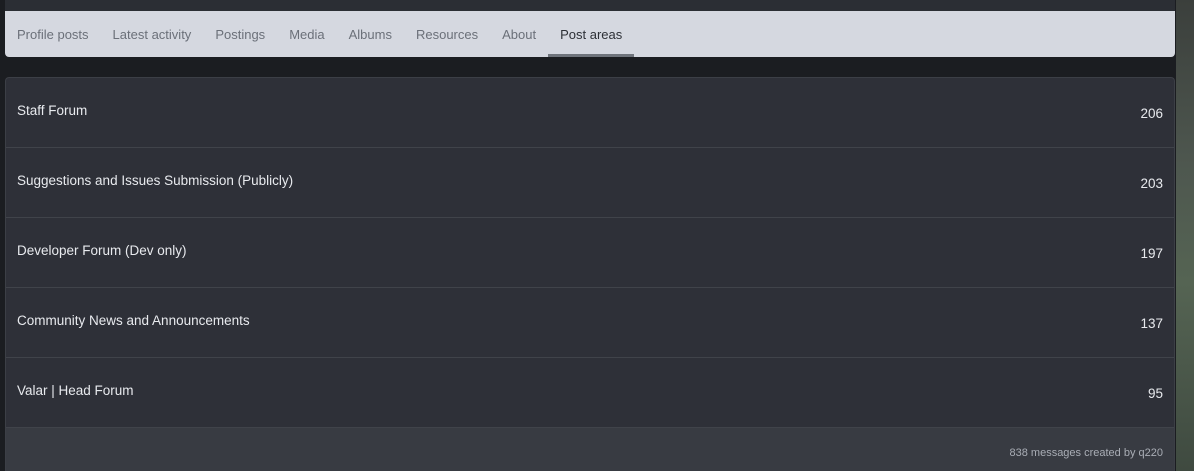 Image resolution: width=1194 pixels, height=471 pixels. Describe the element at coordinates (590, 393) in the screenshot. I see `forum-row: Valar | Head Forum 95` at that location.